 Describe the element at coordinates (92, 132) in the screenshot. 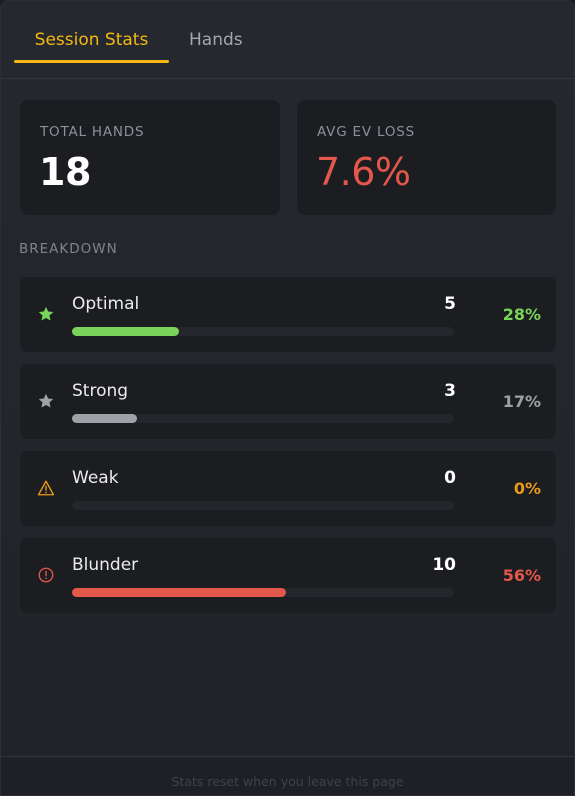

I see `total-hands-label: TOTAL HANDS` at that location.